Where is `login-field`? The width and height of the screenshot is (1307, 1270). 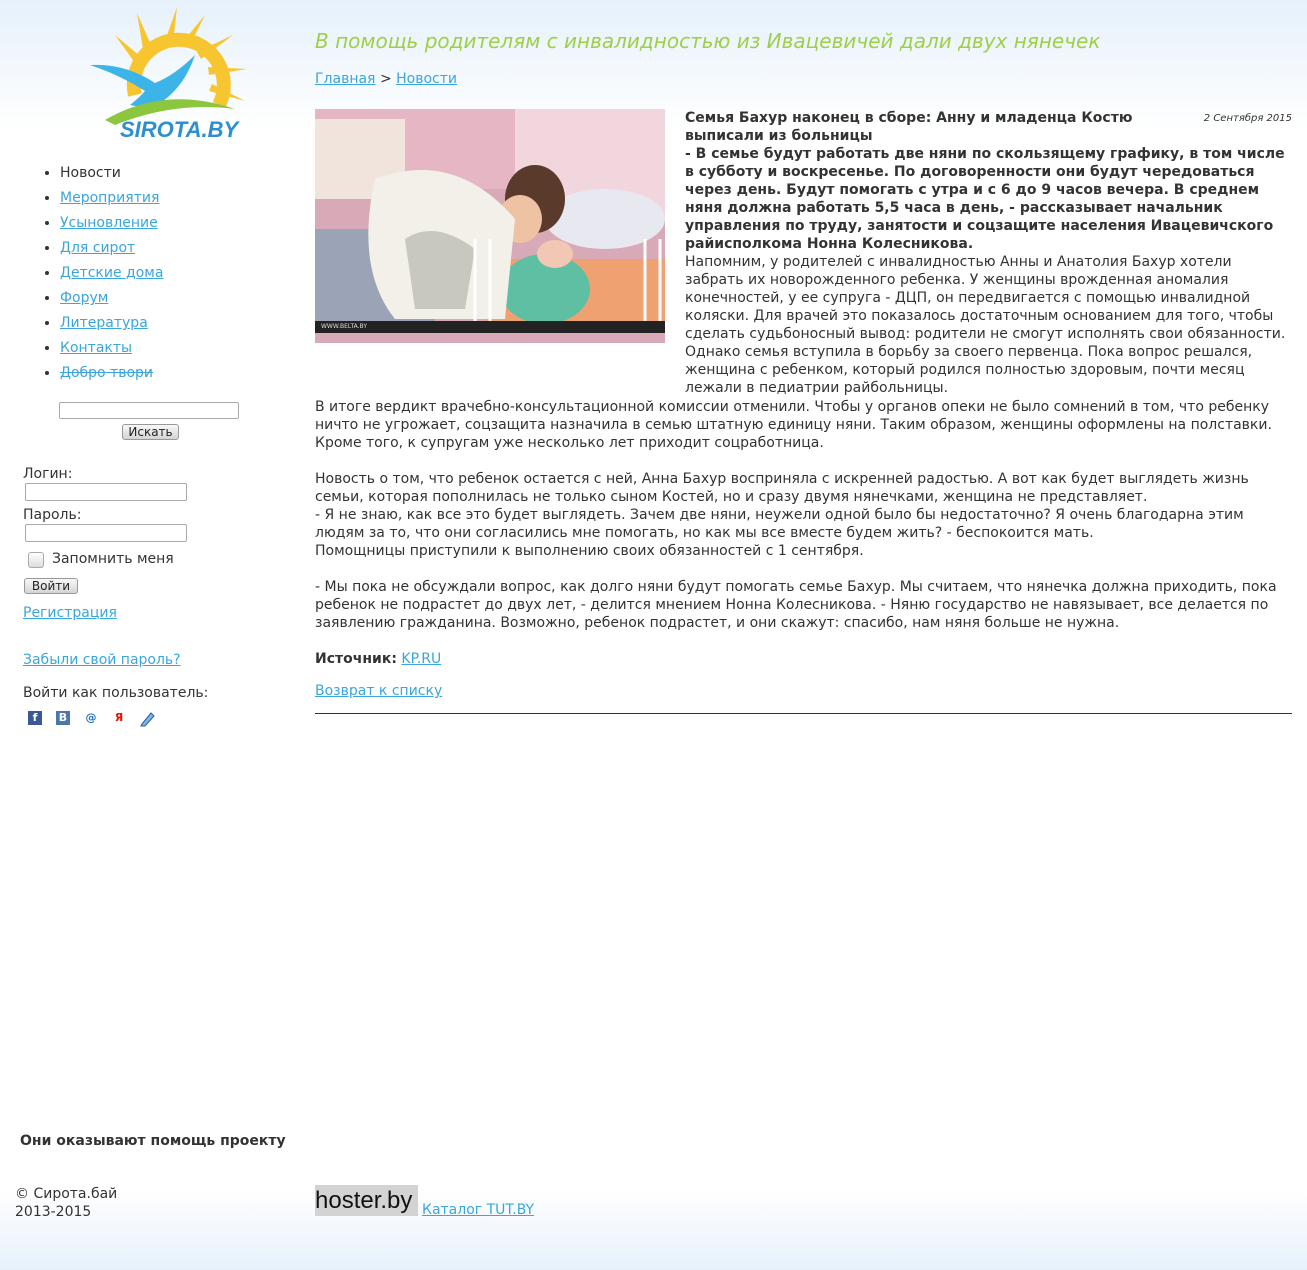
login-field is located at coordinates (106, 492).